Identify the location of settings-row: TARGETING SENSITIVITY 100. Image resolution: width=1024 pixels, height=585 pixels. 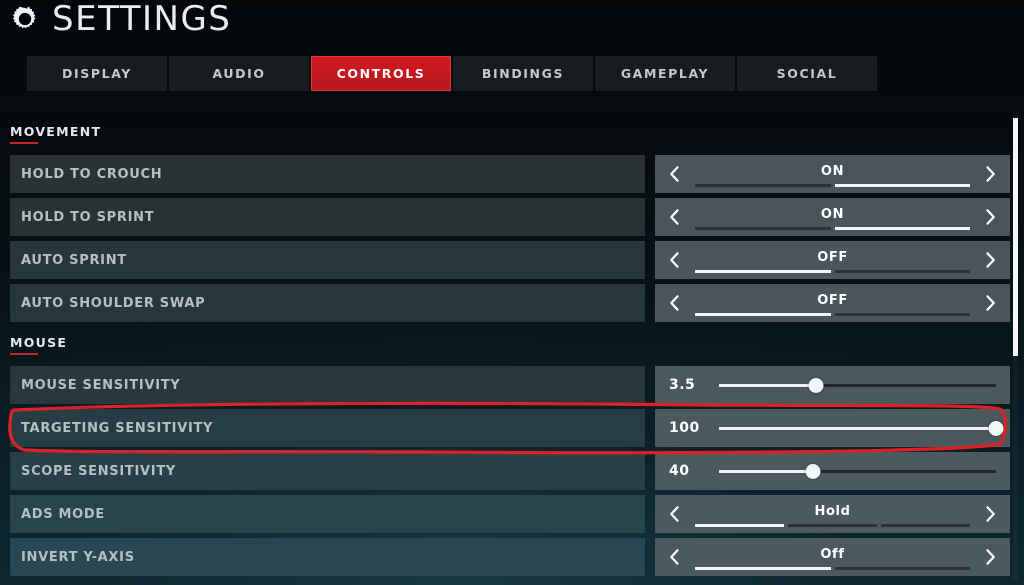
(510, 428).